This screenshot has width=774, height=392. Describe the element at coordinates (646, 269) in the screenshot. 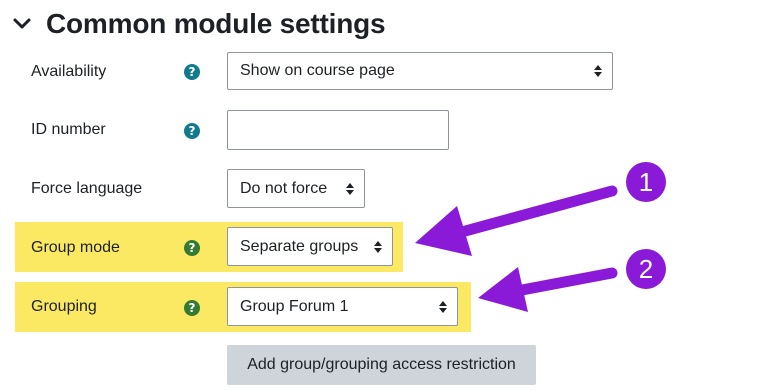

I see `annotation-badge-2: 2` at that location.